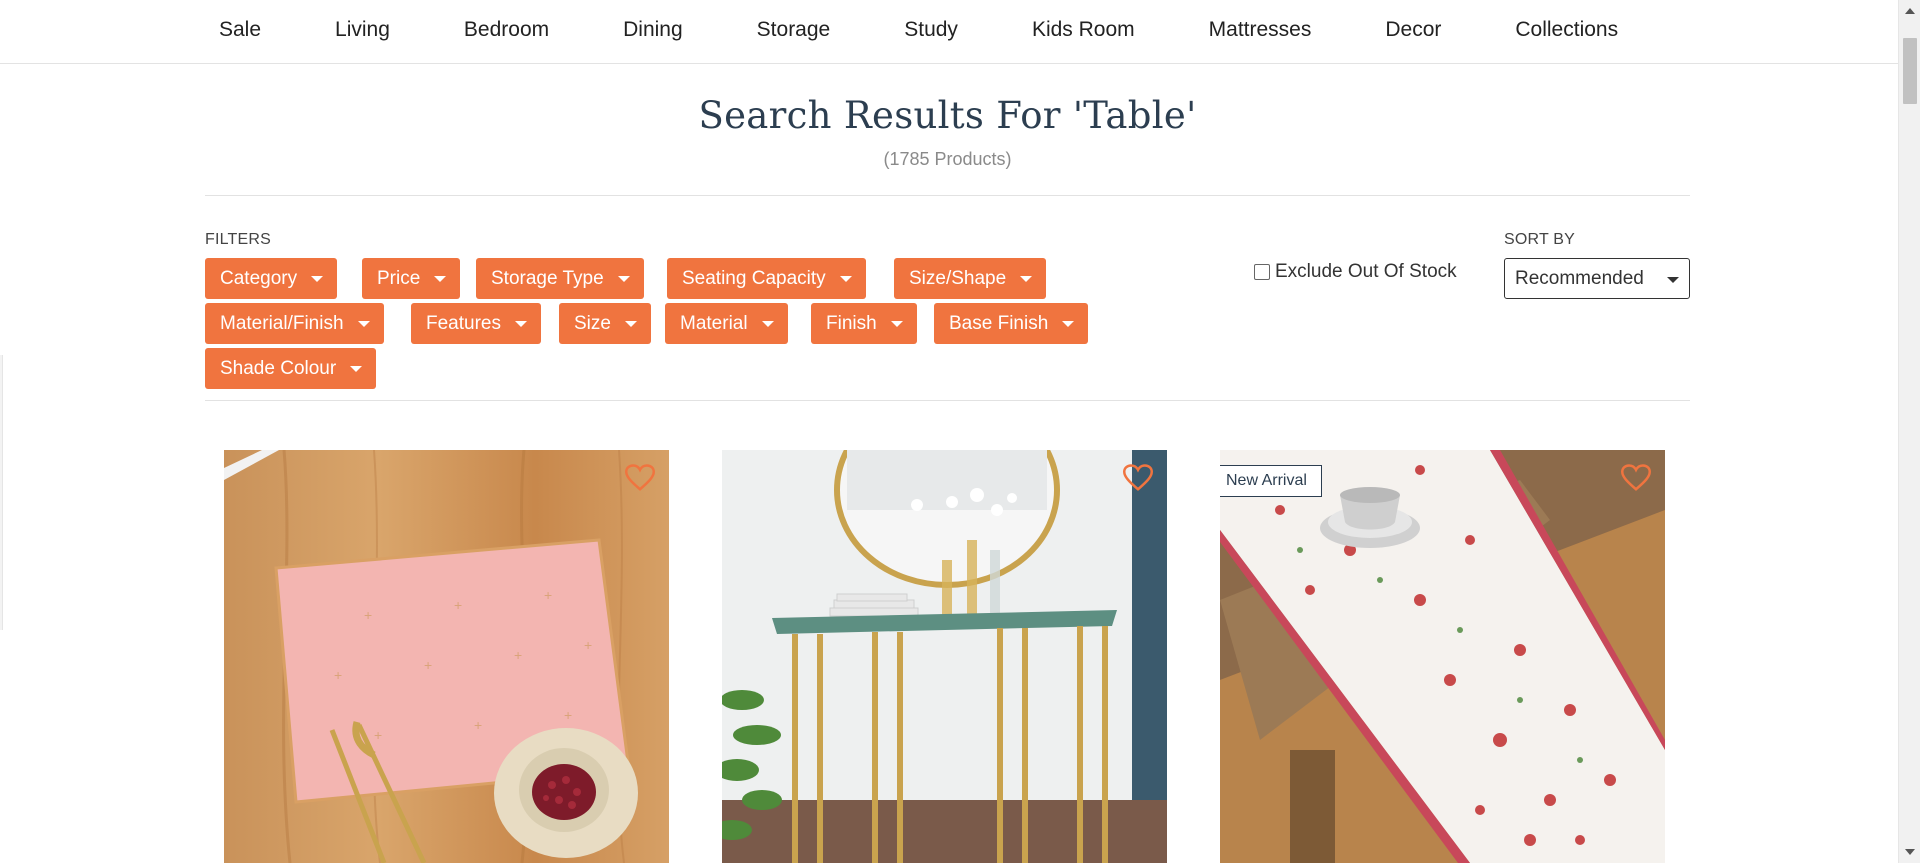 The image size is (1920, 863). I want to click on product-card: + + + + + + + + + +, so click(446, 656).